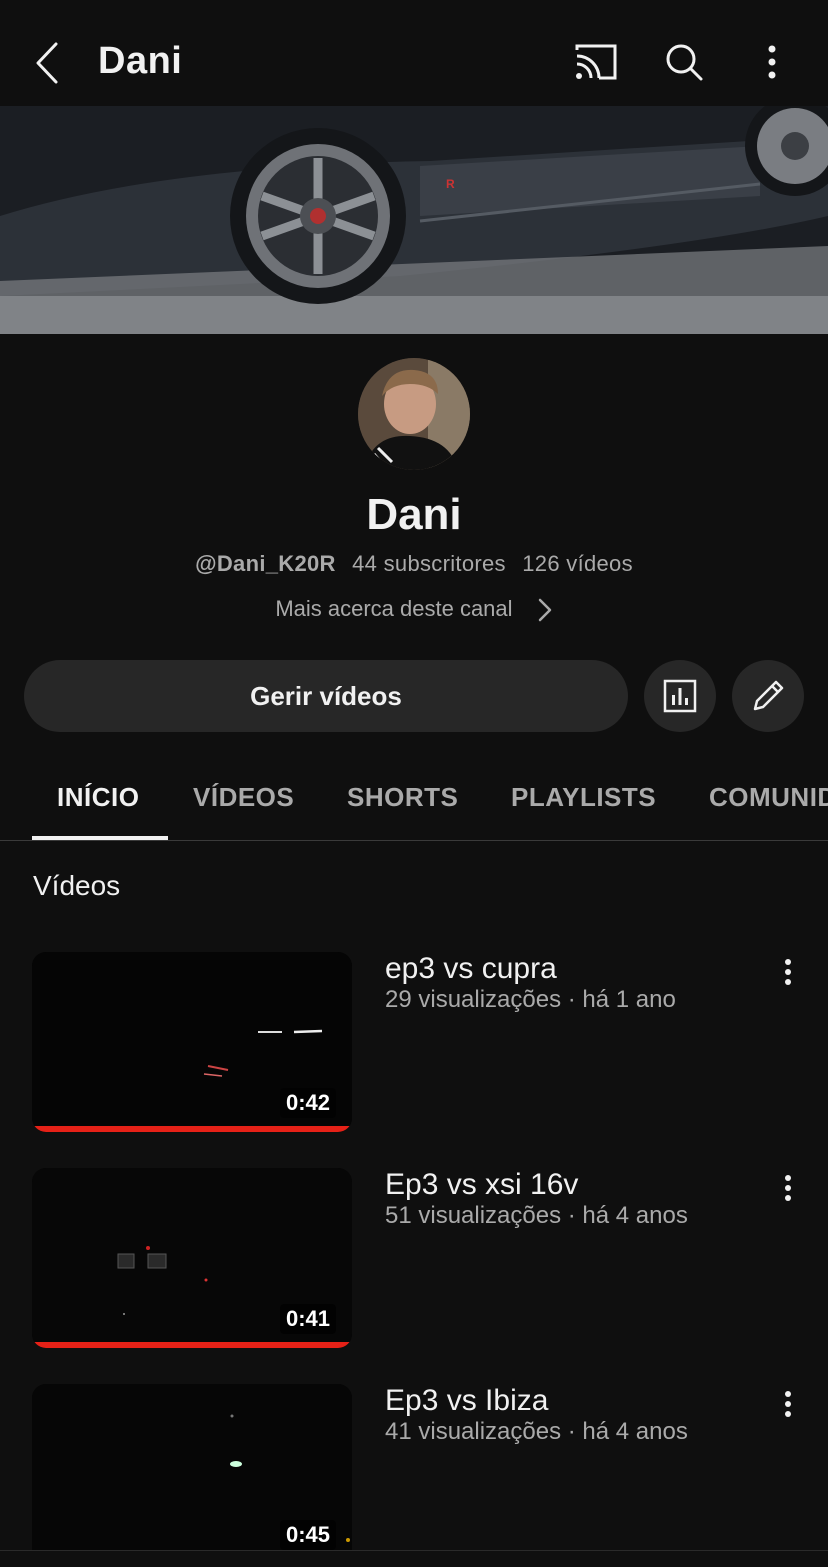 This screenshot has width=828, height=1567. Describe the element at coordinates (768, 797) in the screenshot. I see `tab-community: COMUNIDADE` at that location.